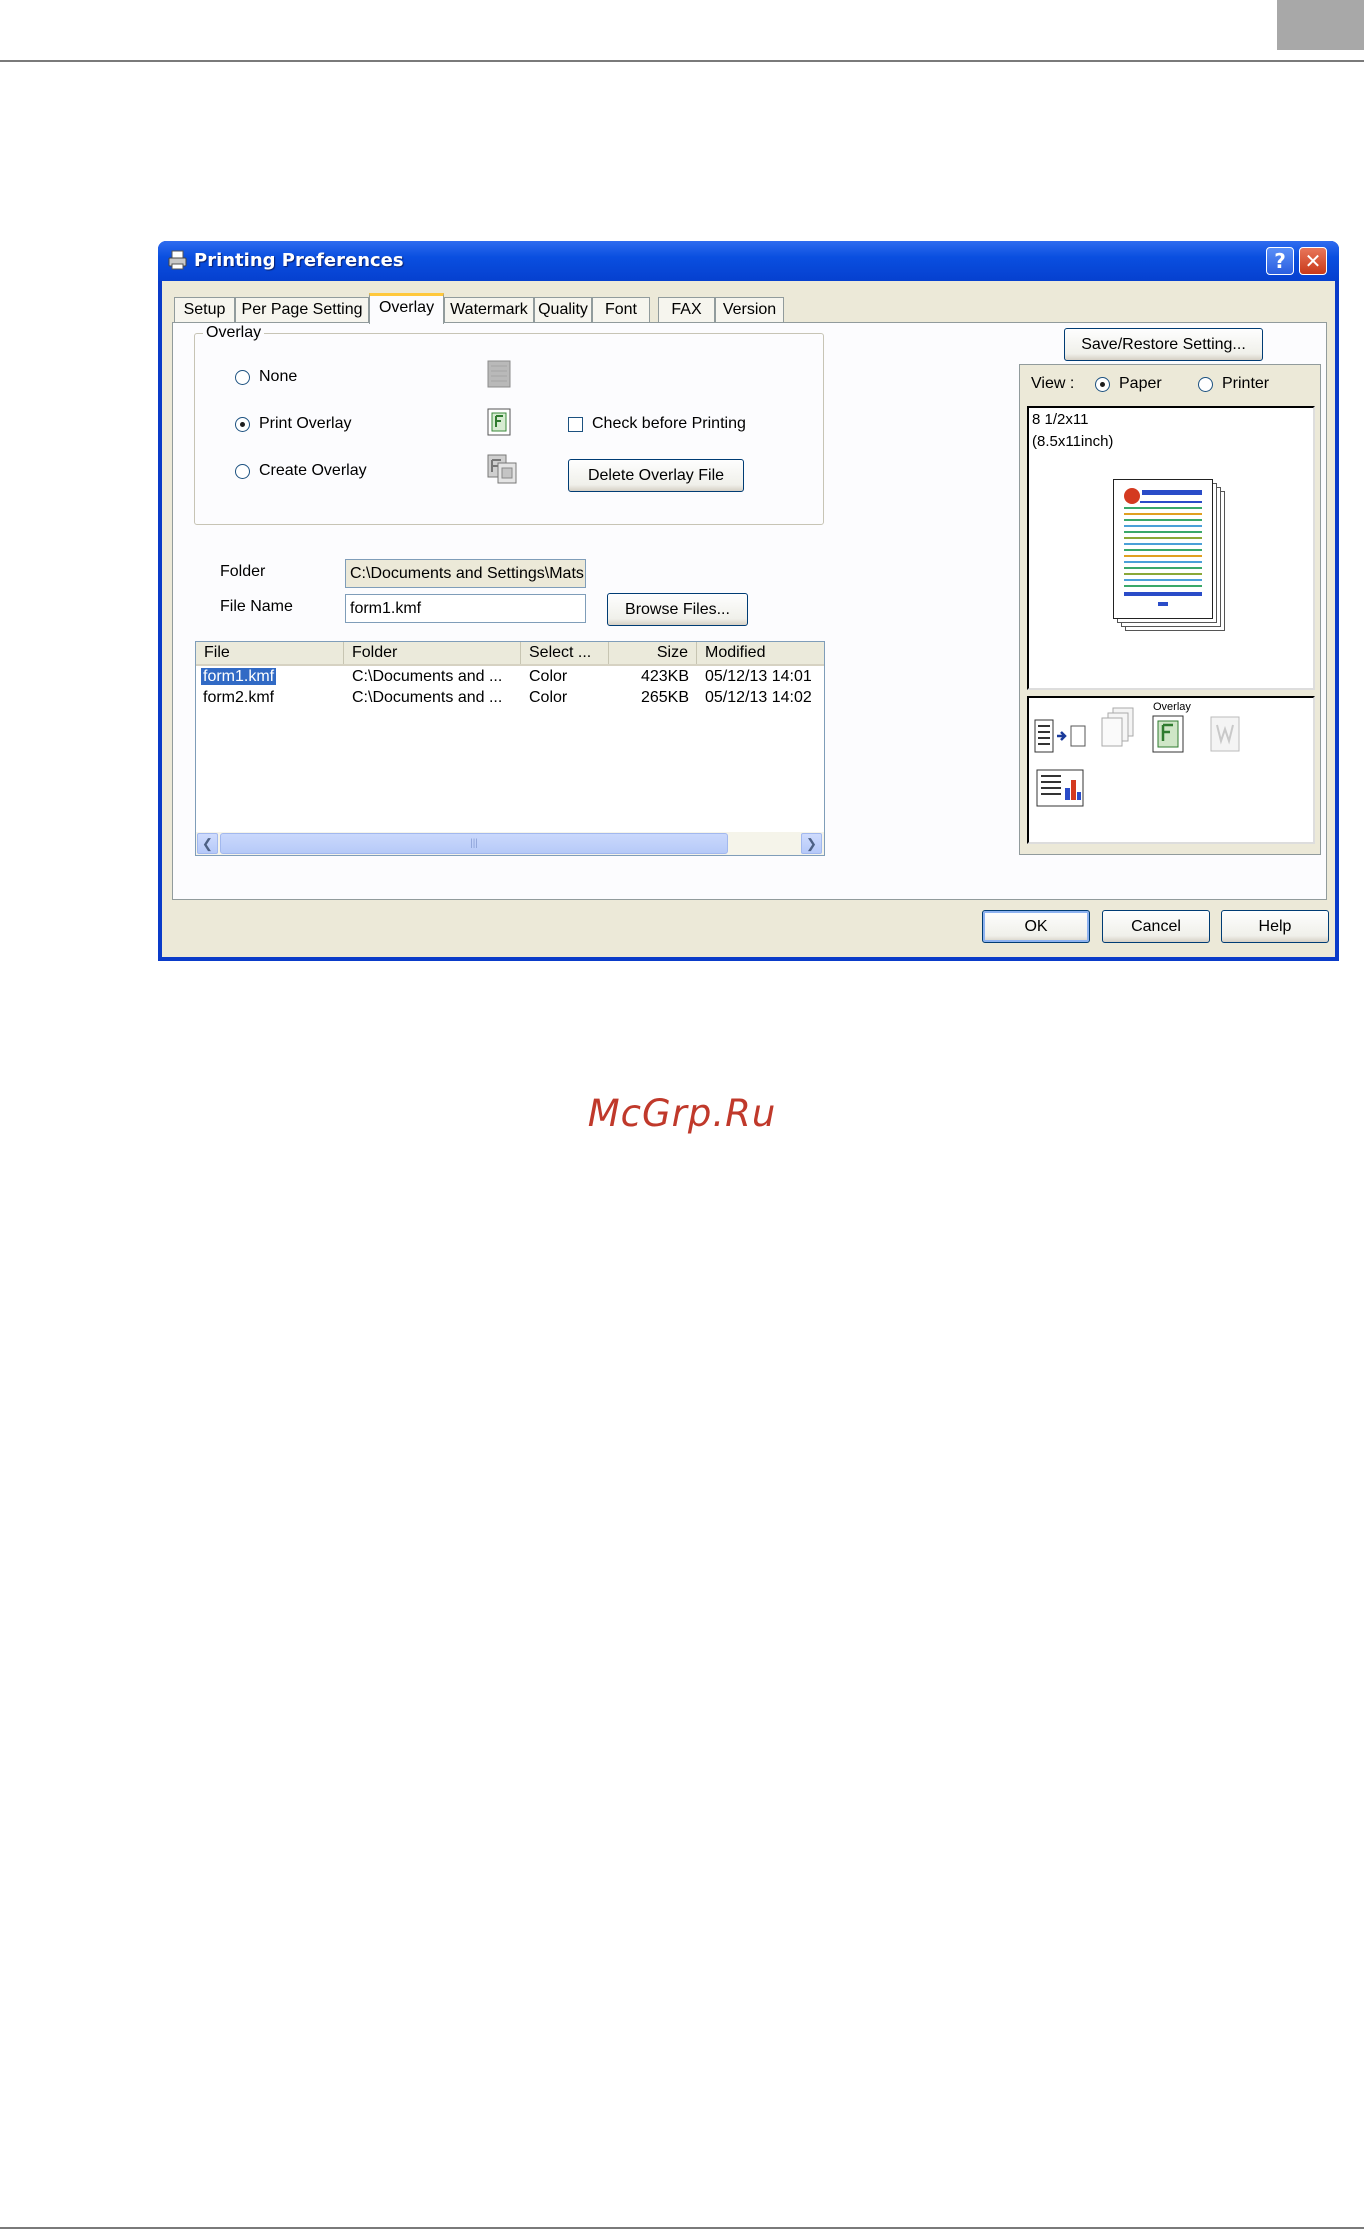  I want to click on check-before-printing-checkbox, so click(575, 424).